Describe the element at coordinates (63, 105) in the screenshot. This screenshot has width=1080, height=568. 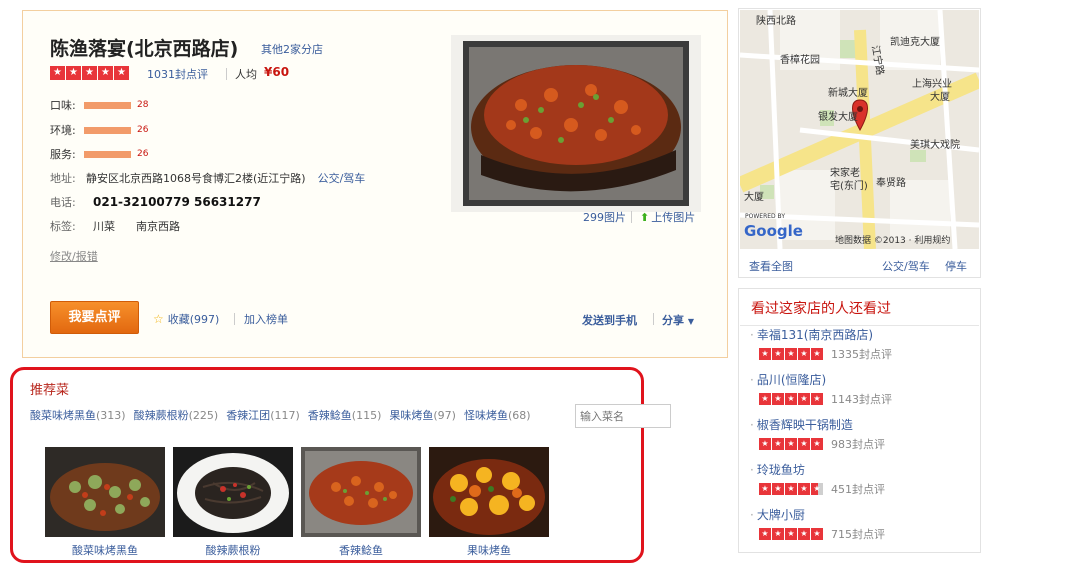
I see `score-label: 口味:` at that location.